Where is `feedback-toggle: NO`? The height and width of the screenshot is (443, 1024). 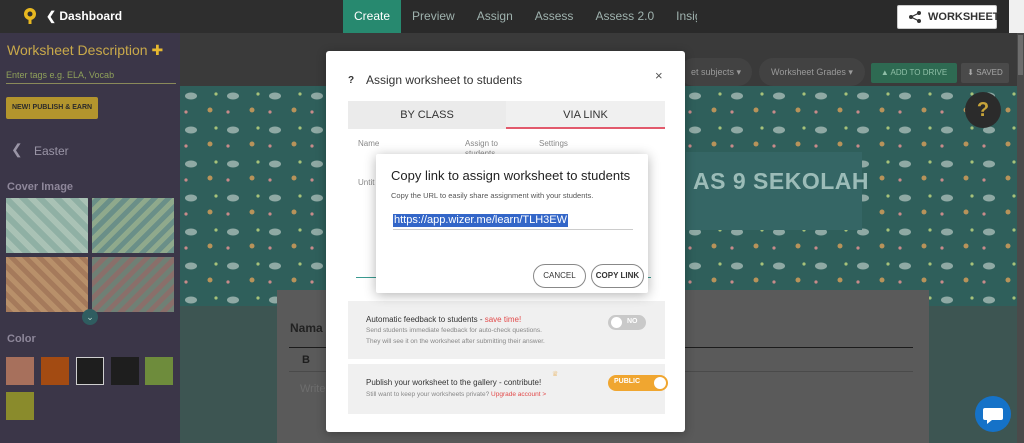
feedback-toggle: NO is located at coordinates (627, 322).